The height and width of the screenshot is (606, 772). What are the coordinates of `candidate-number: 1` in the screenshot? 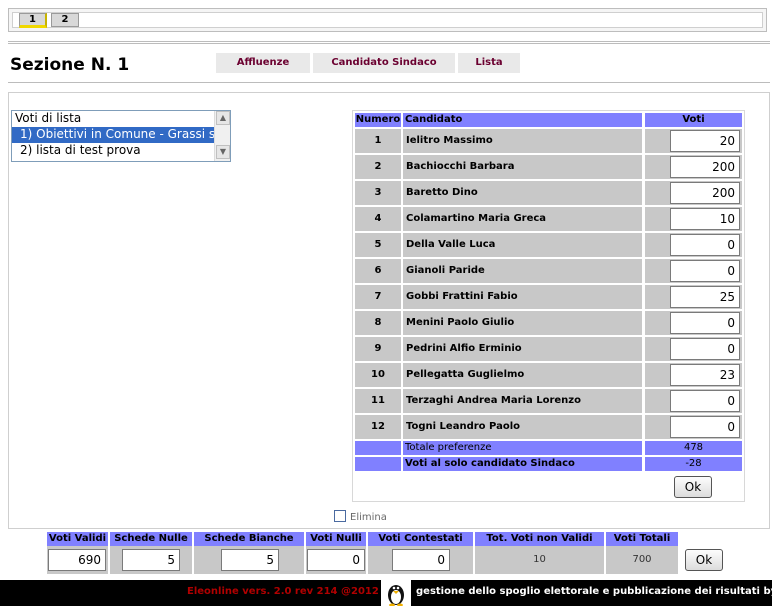 It's located at (378, 141).